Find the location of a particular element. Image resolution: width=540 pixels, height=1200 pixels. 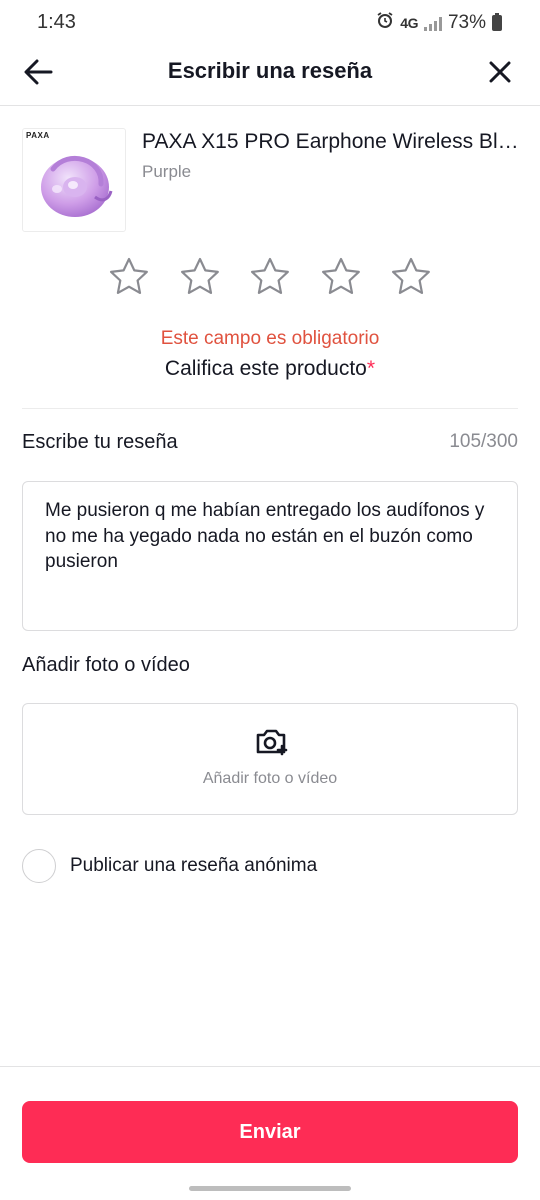

product-variant: Purple is located at coordinates (167, 171).